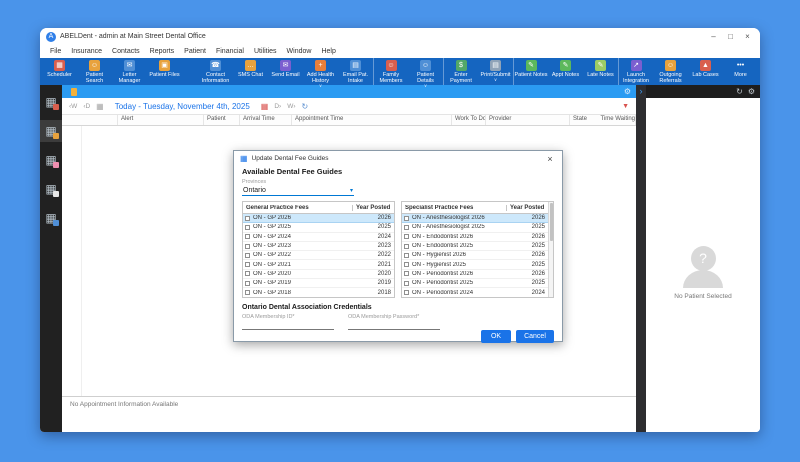 The image size is (800, 462). I want to click on next-week-button: W›, so click(291, 106).